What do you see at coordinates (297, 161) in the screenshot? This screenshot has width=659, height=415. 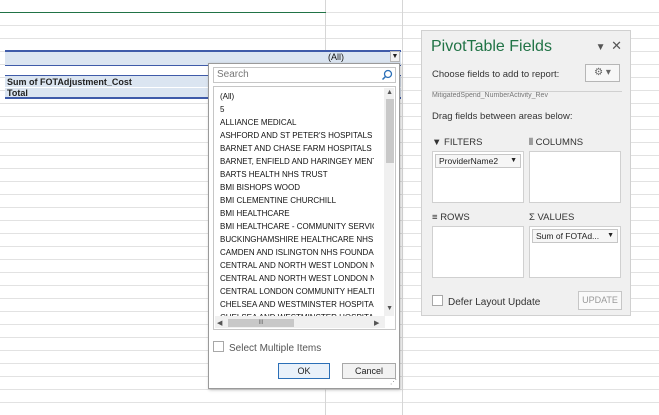 I see `list-item: BARNET, ENFIELD AND HARINGEY MENT` at bounding box center [297, 161].